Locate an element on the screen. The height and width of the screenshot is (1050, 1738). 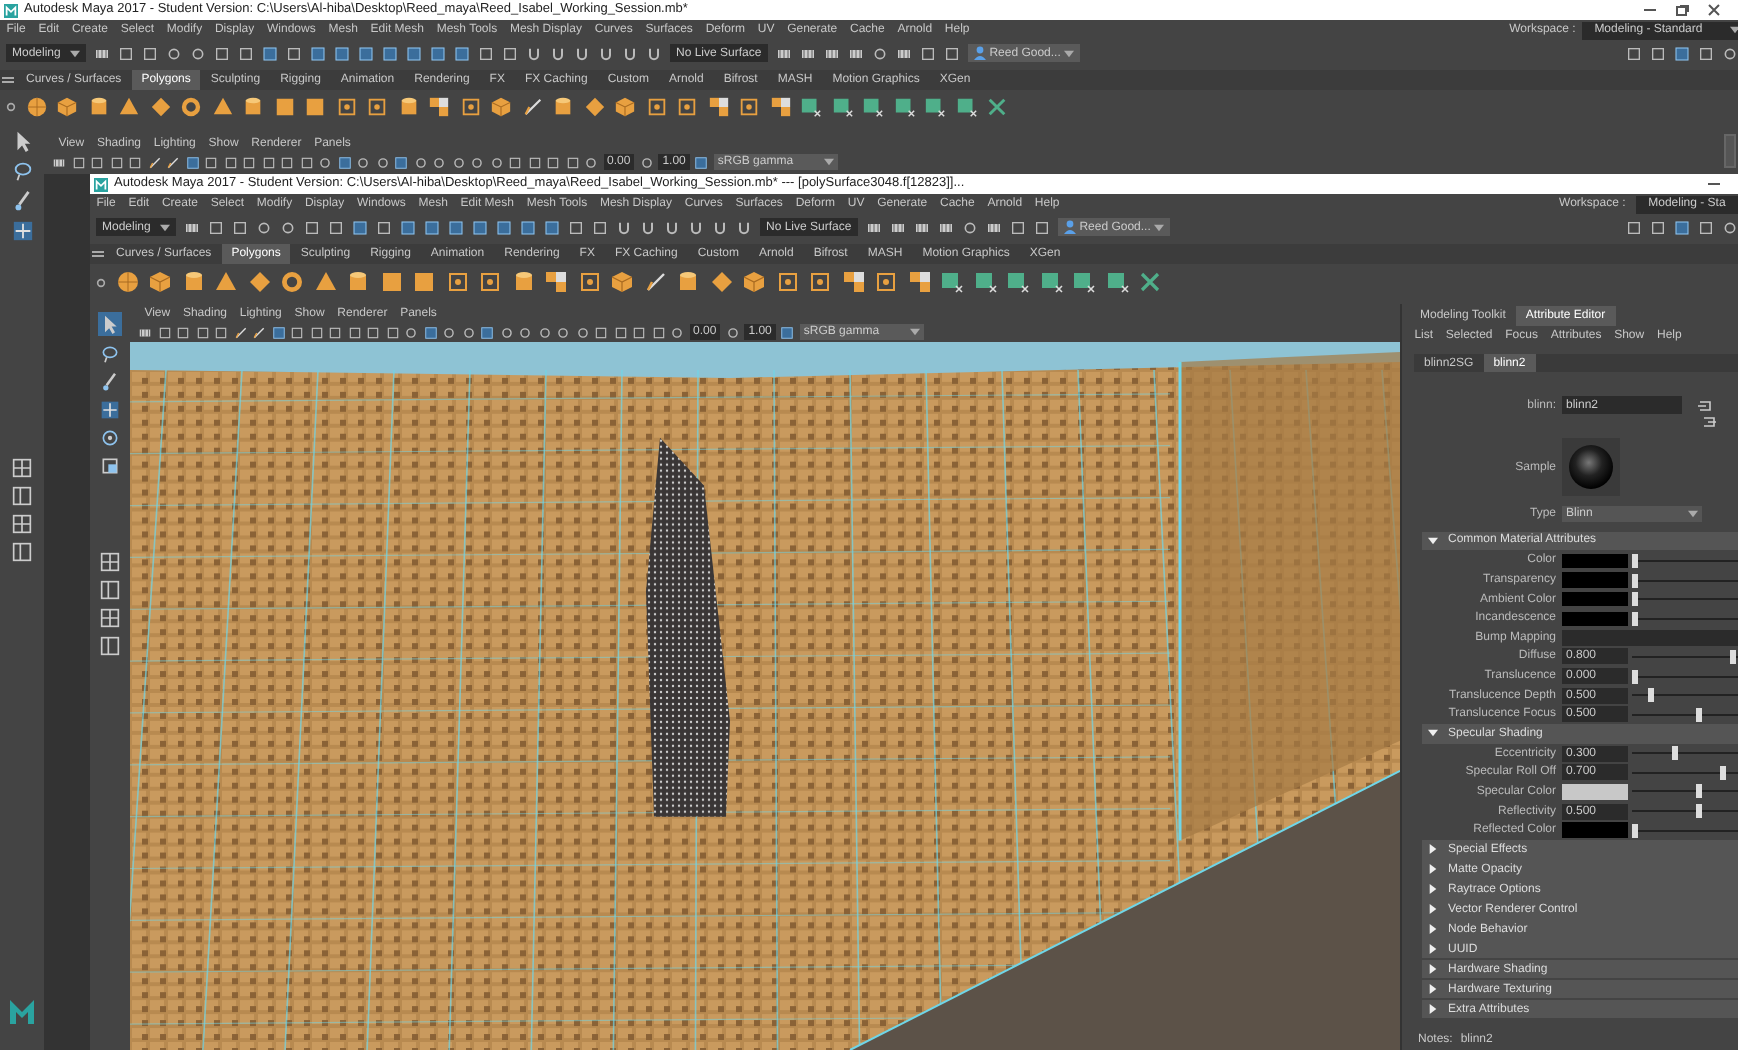
scale-tool-icon is located at coordinates (110, 466).